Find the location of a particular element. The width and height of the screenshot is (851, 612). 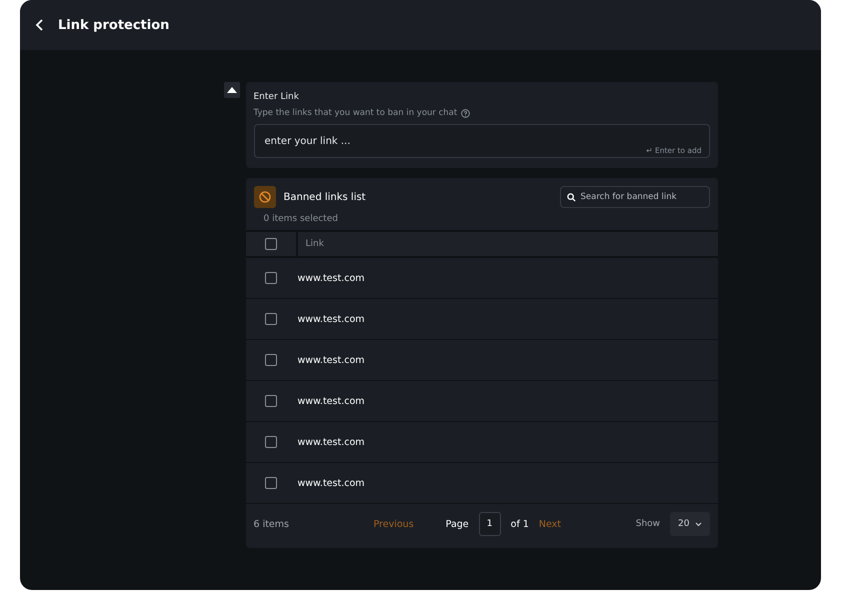

hint-text: Type the links that you want to ban in your chat is located at coordinates (356, 113).